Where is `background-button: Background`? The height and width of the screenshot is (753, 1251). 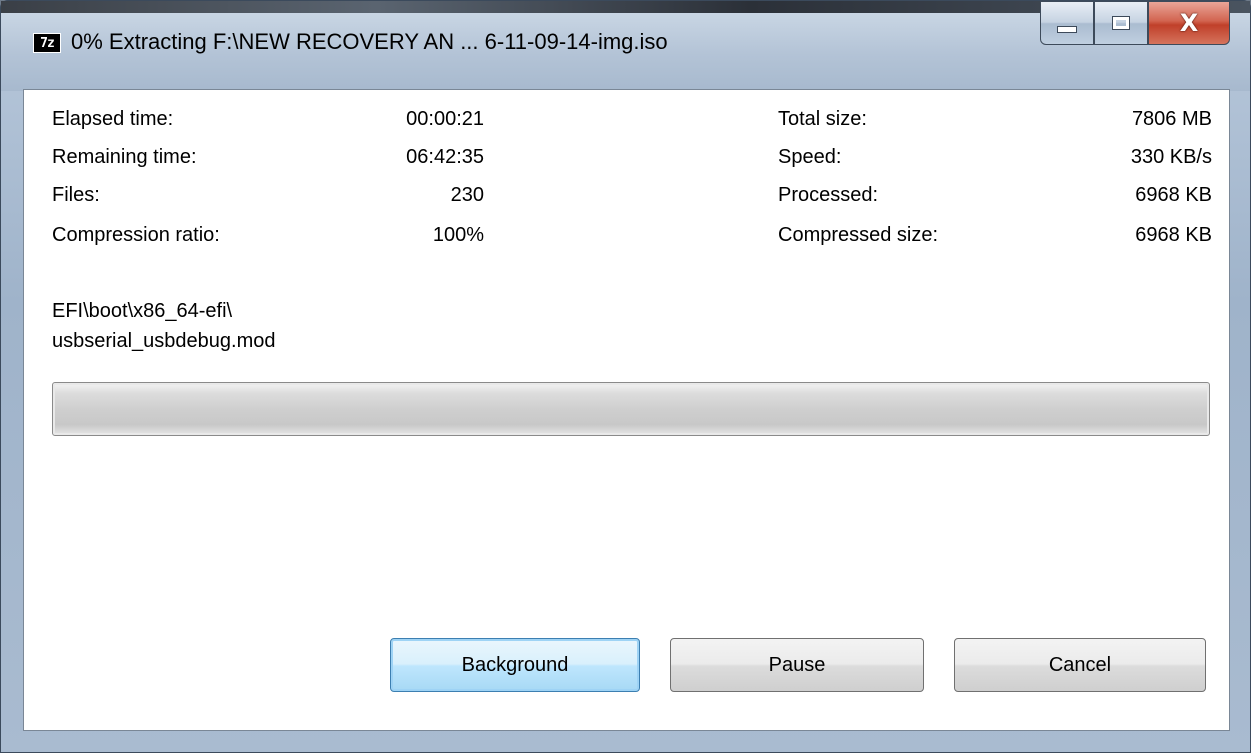 background-button: Background is located at coordinates (515, 665).